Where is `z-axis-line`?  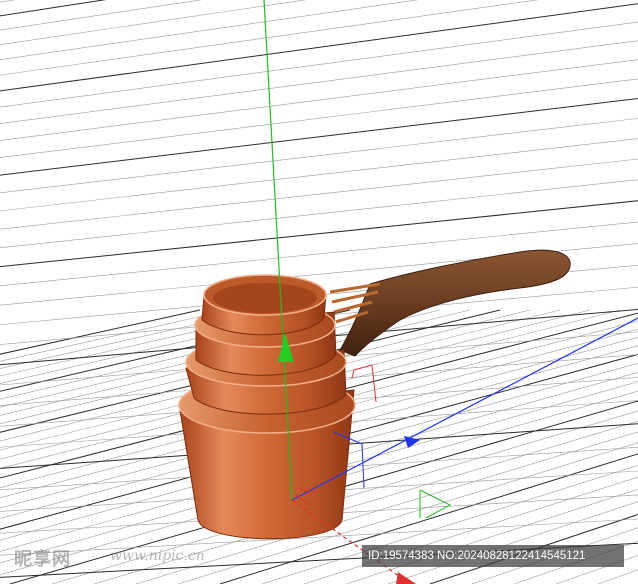 z-axis-line is located at coordinates (351, 541).